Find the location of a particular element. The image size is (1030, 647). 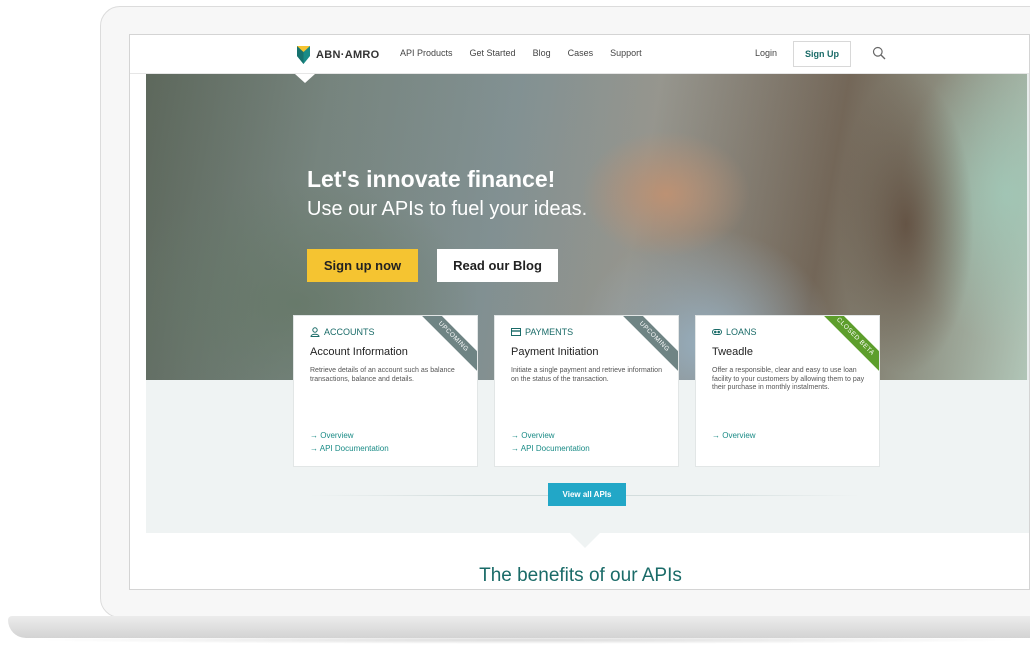

card-category-label: LOANS is located at coordinates (741, 332).